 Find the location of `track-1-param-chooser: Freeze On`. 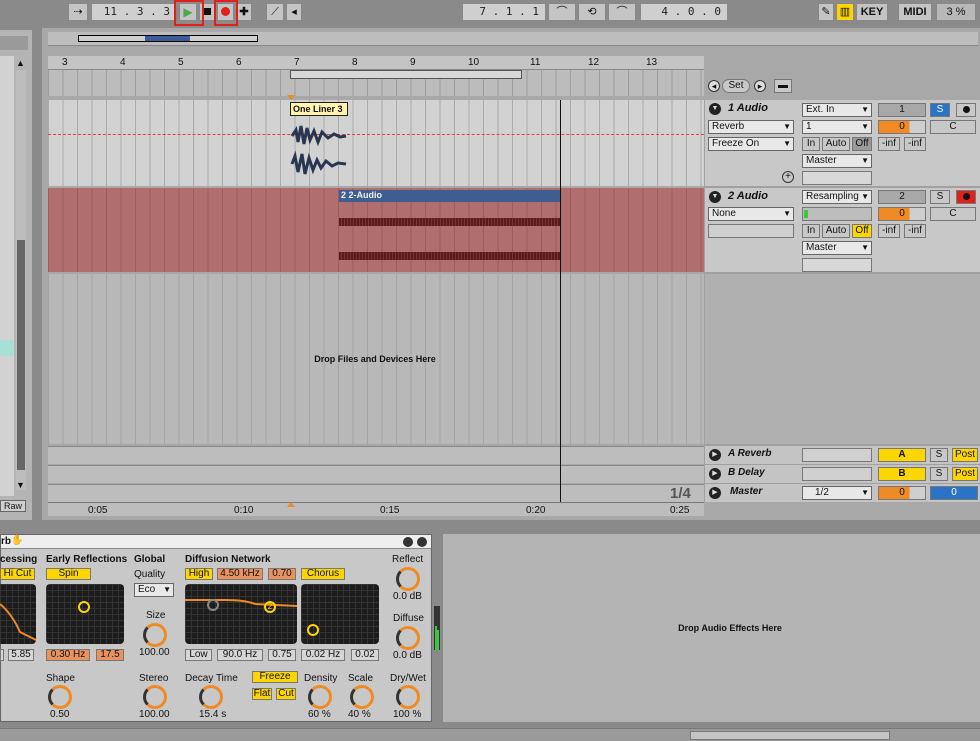

track-1-param-chooser: Freeze On is located at coordinates (751, 144).